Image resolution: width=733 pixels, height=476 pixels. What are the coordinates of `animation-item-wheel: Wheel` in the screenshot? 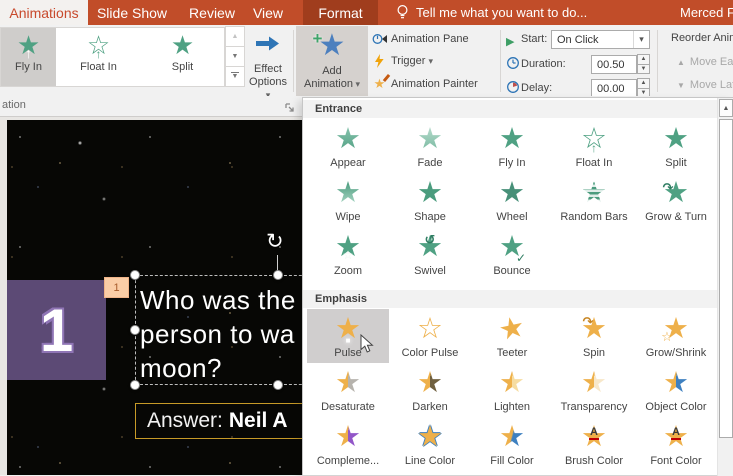 It's located at (512, 200).